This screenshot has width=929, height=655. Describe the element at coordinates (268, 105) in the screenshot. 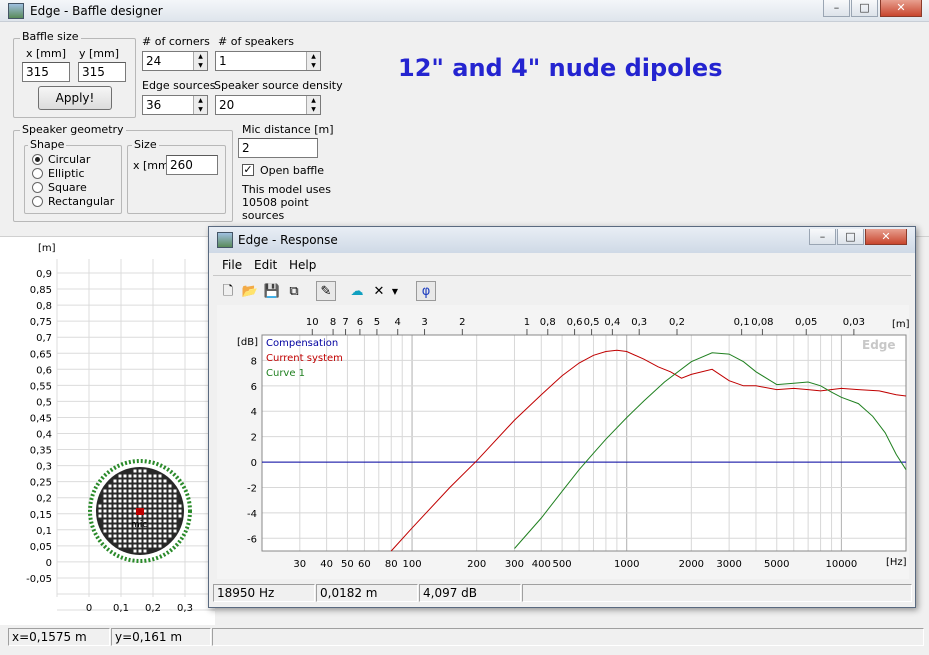

I see `density-spinner: 20 ▲ ▼` at that location.